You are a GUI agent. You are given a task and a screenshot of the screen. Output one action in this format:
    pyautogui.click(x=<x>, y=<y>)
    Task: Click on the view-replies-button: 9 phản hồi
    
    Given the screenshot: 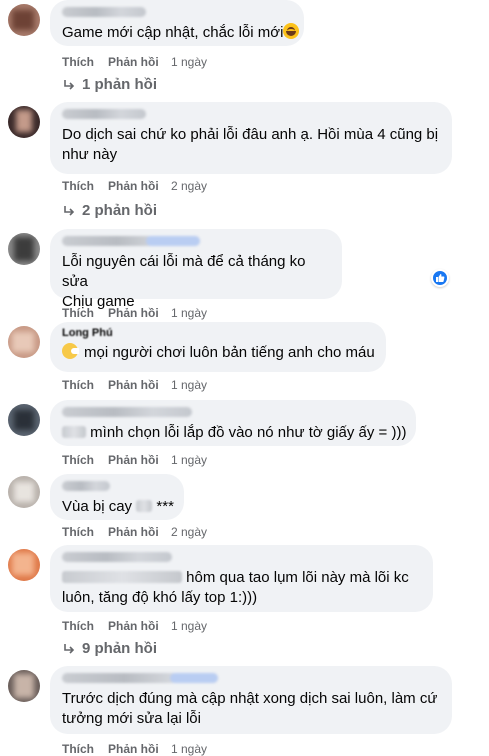 What is the action you would take?
    pyautogui.click(x=109, y=648)
    